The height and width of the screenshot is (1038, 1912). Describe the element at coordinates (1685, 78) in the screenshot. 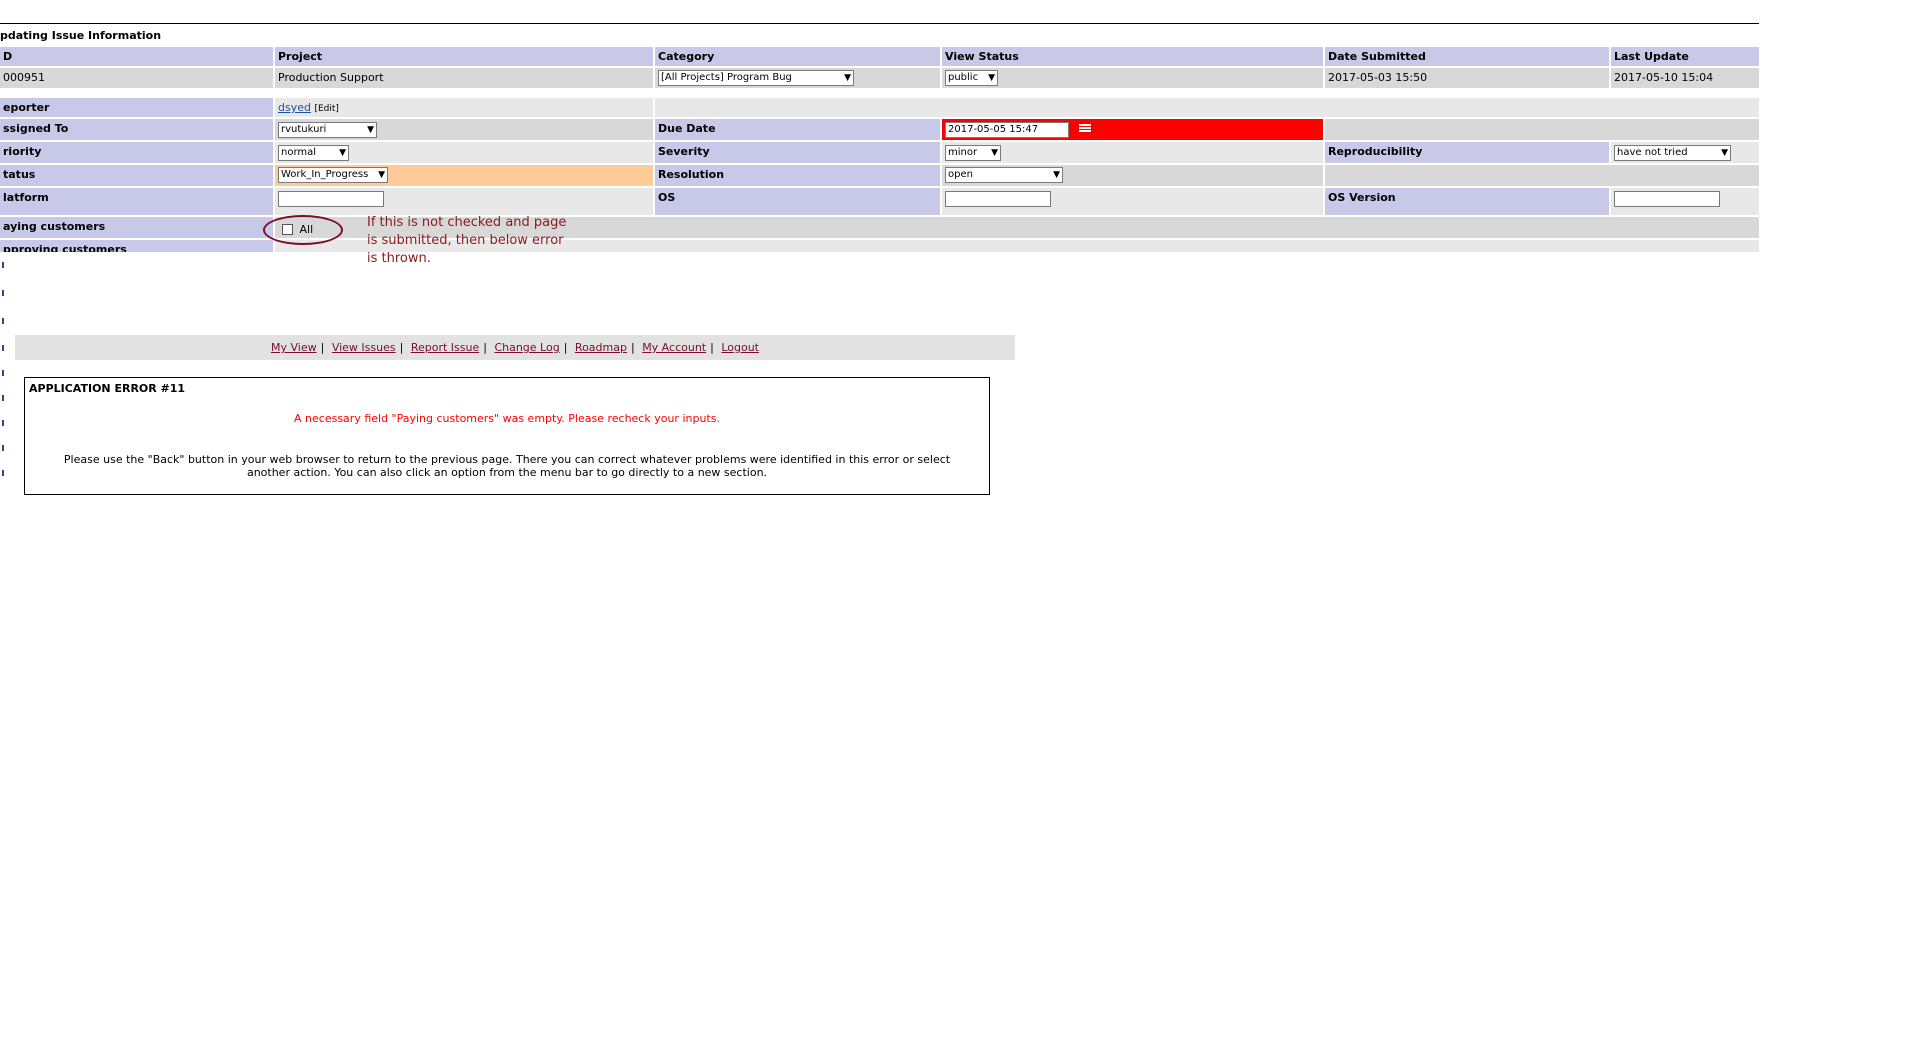

I see `last-update-value: 2017-05-10 15:04` at that location.